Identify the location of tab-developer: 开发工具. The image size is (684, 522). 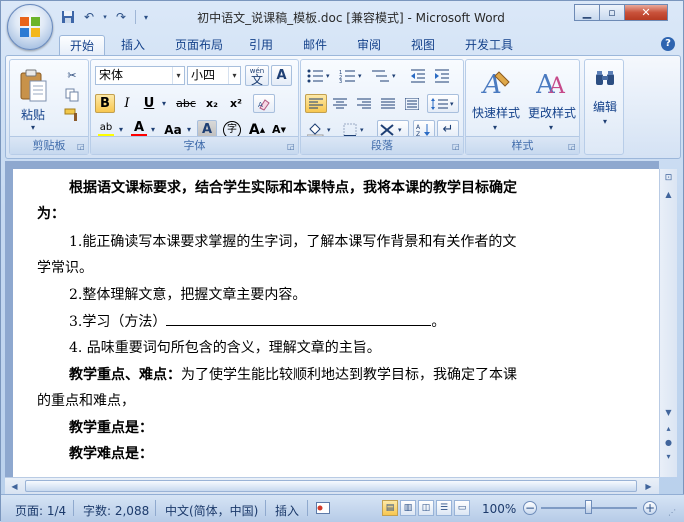
(489, 45).